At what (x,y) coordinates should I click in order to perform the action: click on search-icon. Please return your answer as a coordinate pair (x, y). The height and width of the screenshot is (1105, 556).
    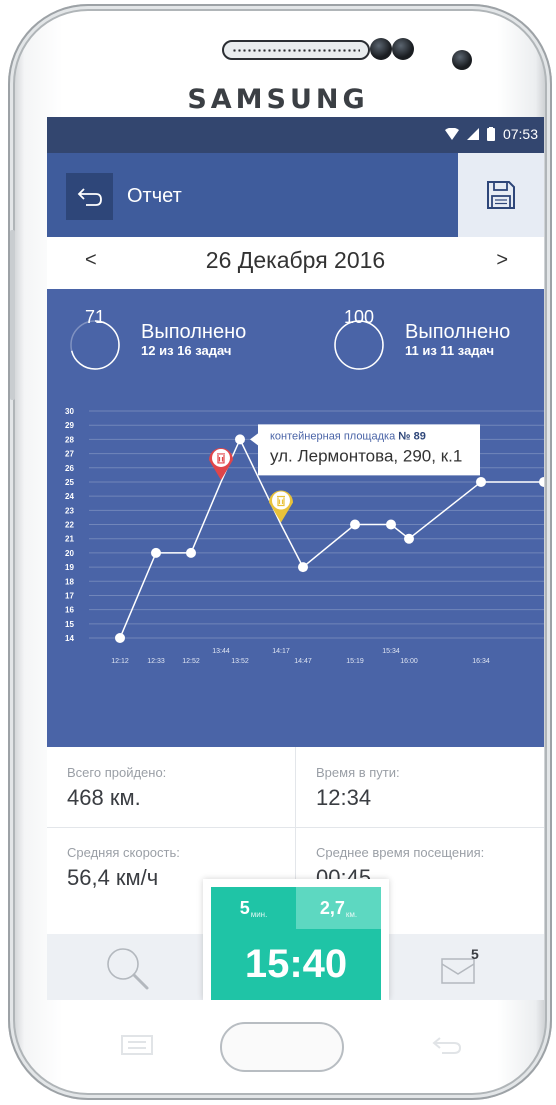
    Looking at the image, I should click on (127, 968).